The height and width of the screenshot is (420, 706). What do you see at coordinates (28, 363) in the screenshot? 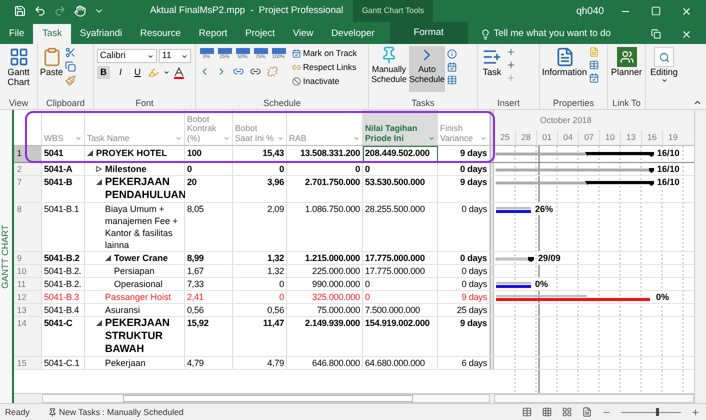
I see `row-number: 15` at bounding box center [28, 363].